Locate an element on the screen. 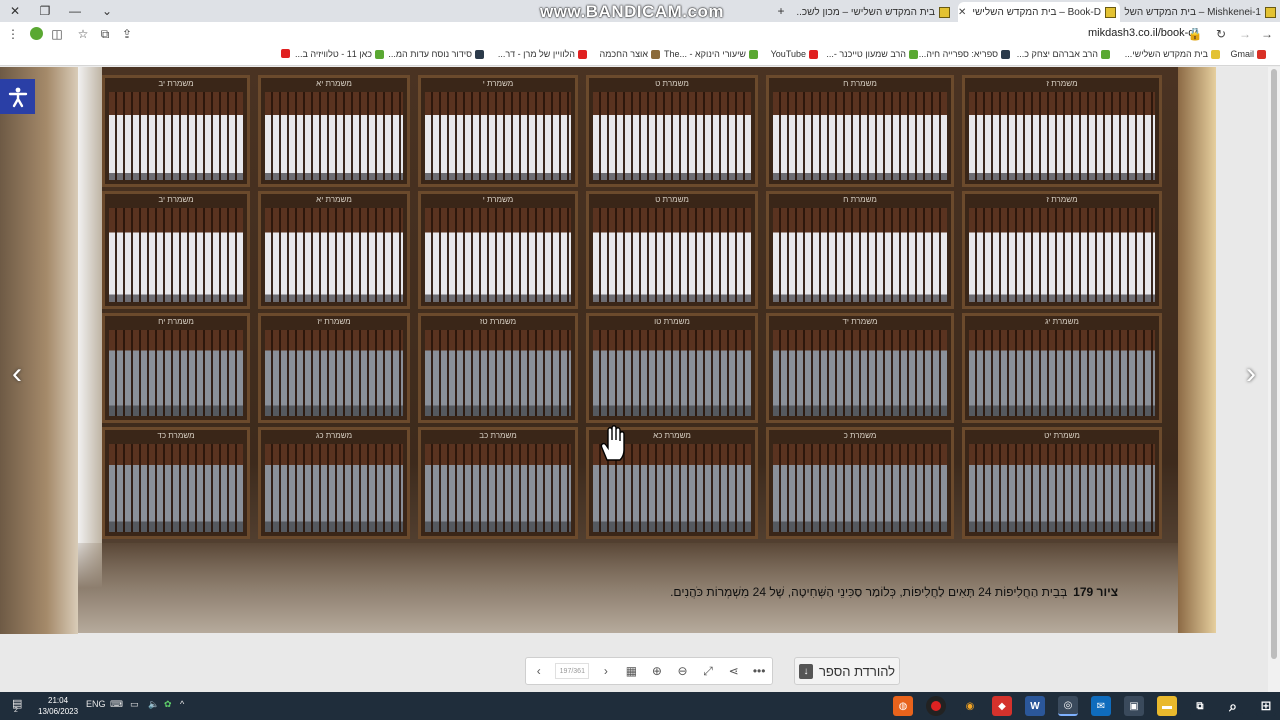 Image resolution: width=1280 pixels, height=720 pixels. knife-cubby: משמרת יב is located at coordinates (176, 131).